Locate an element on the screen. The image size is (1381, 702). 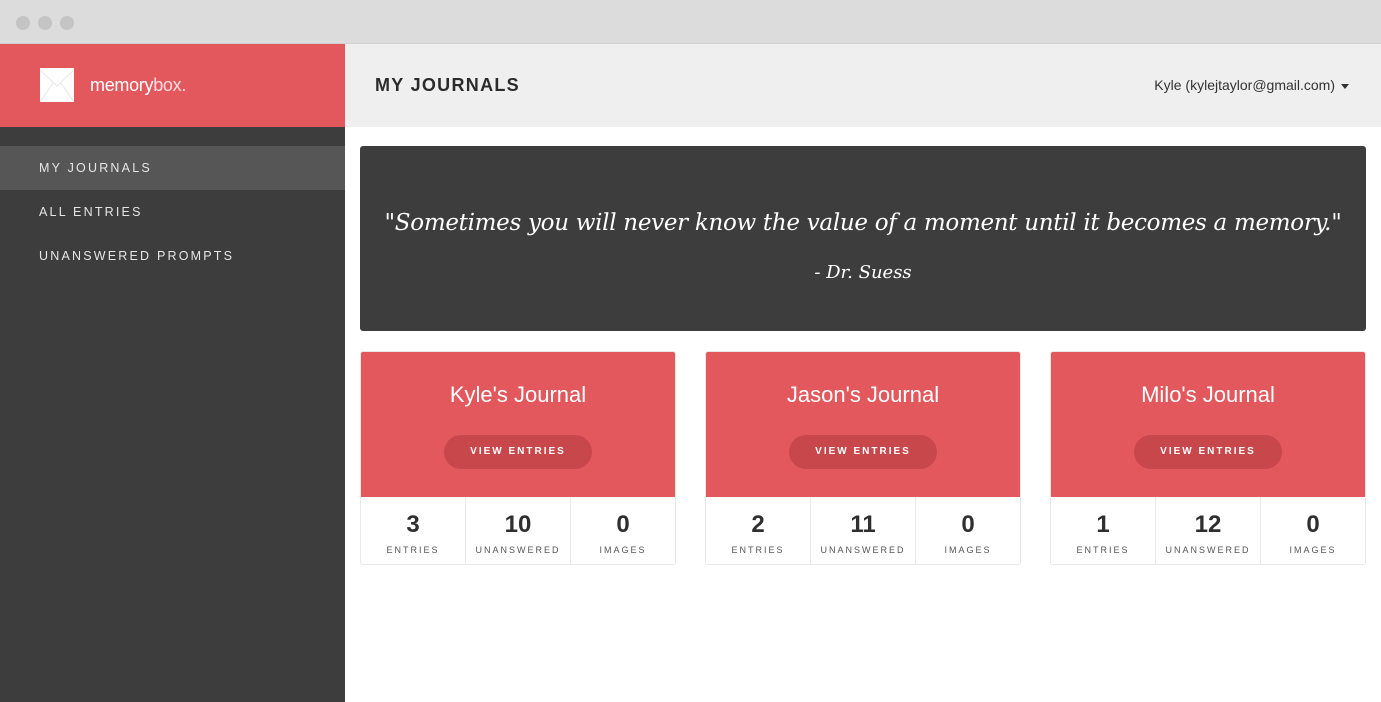
journal-stats: 3 ENTRIES 10 UNANSWERED 0 IMAGES is located at coordinates (518, 530).